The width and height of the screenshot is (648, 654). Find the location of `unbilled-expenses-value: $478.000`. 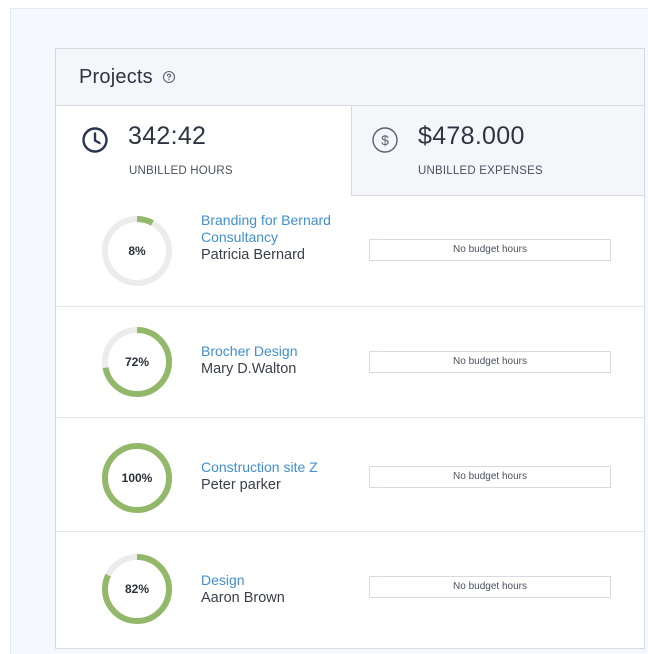

unbilled-expenses-value: $478.000 is located at coordinates (471, 136).